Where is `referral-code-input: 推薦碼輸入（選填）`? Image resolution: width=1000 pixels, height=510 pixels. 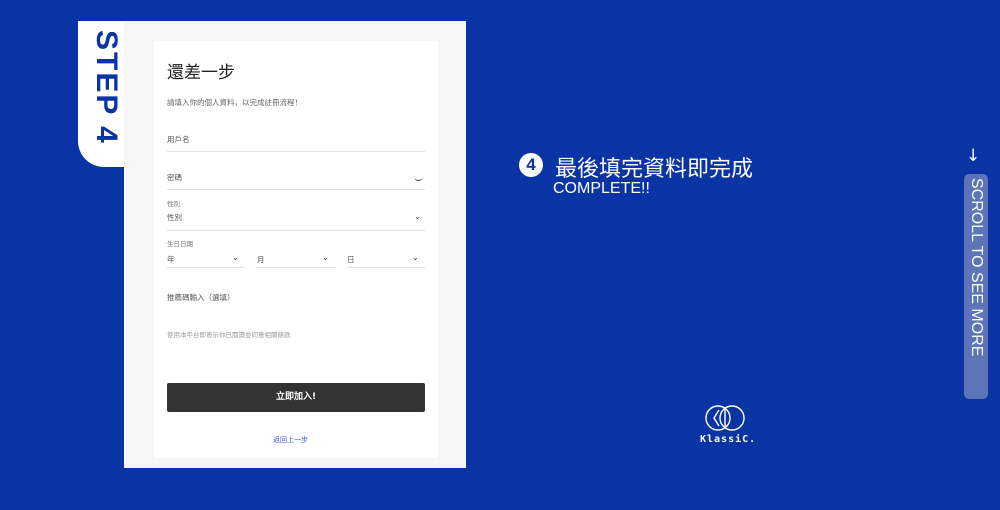 referral-code-input: 推薦碼輸入（選填） is located at coordinates (201, 297).